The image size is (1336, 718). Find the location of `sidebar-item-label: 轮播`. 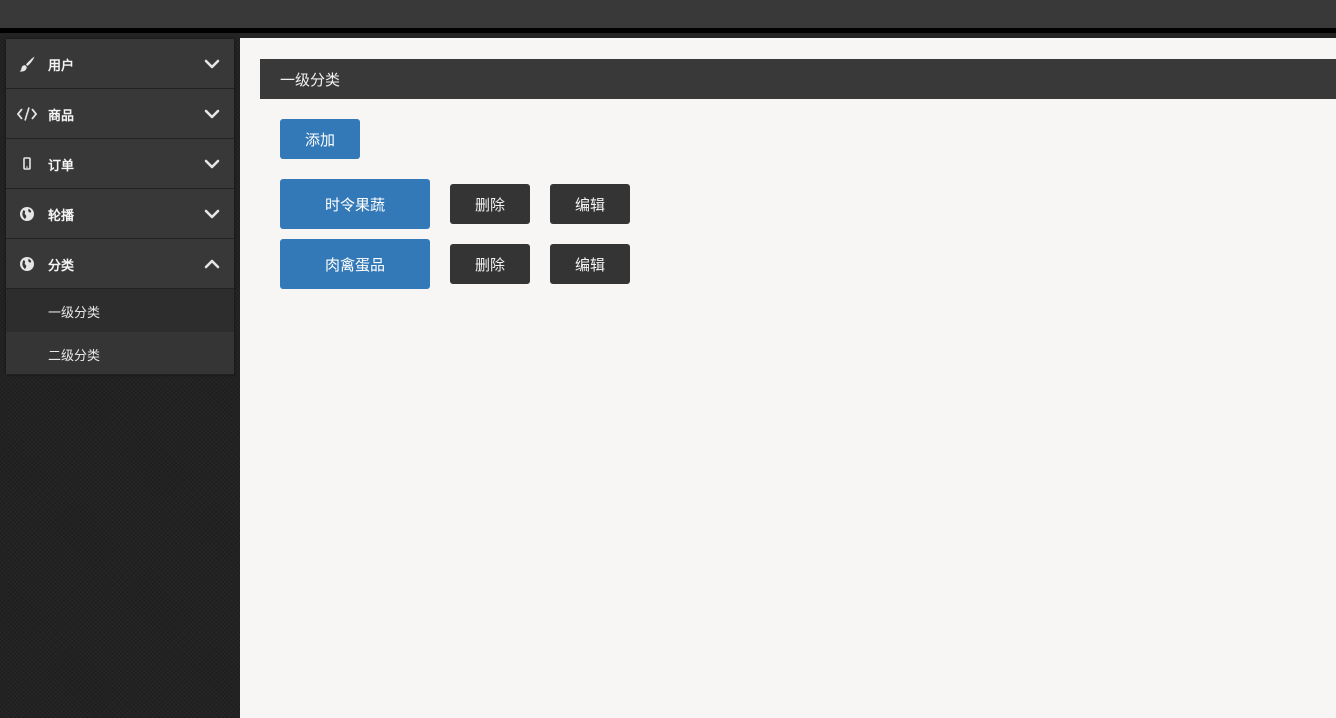

sidebar-item-label: 轮播 is located at coordinates (61, 216).